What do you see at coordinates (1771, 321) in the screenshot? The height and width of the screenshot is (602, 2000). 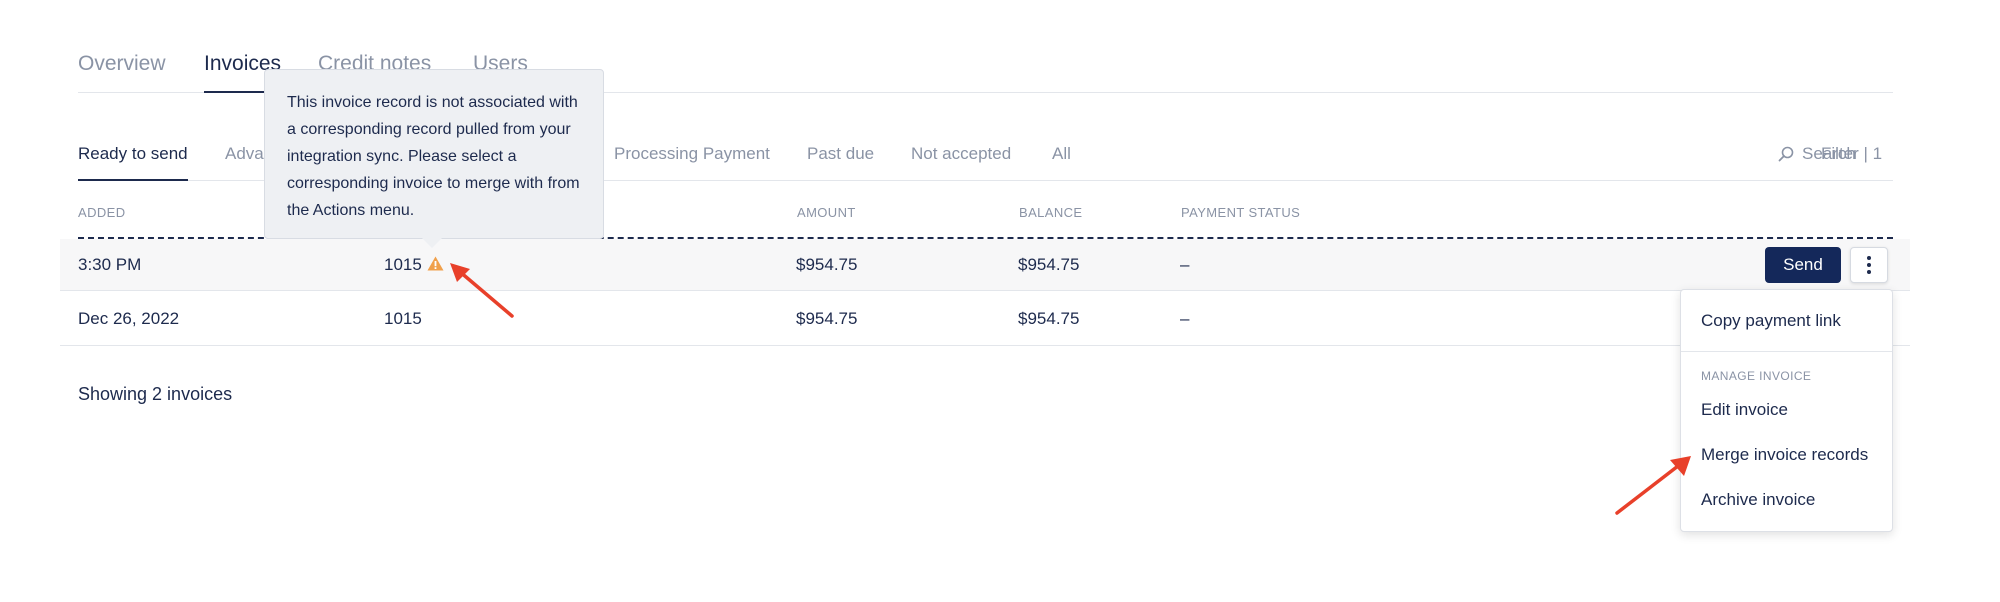 I see `menu-item-copy-payment-link: Copy payment link` at bounding box center [1771, 321].